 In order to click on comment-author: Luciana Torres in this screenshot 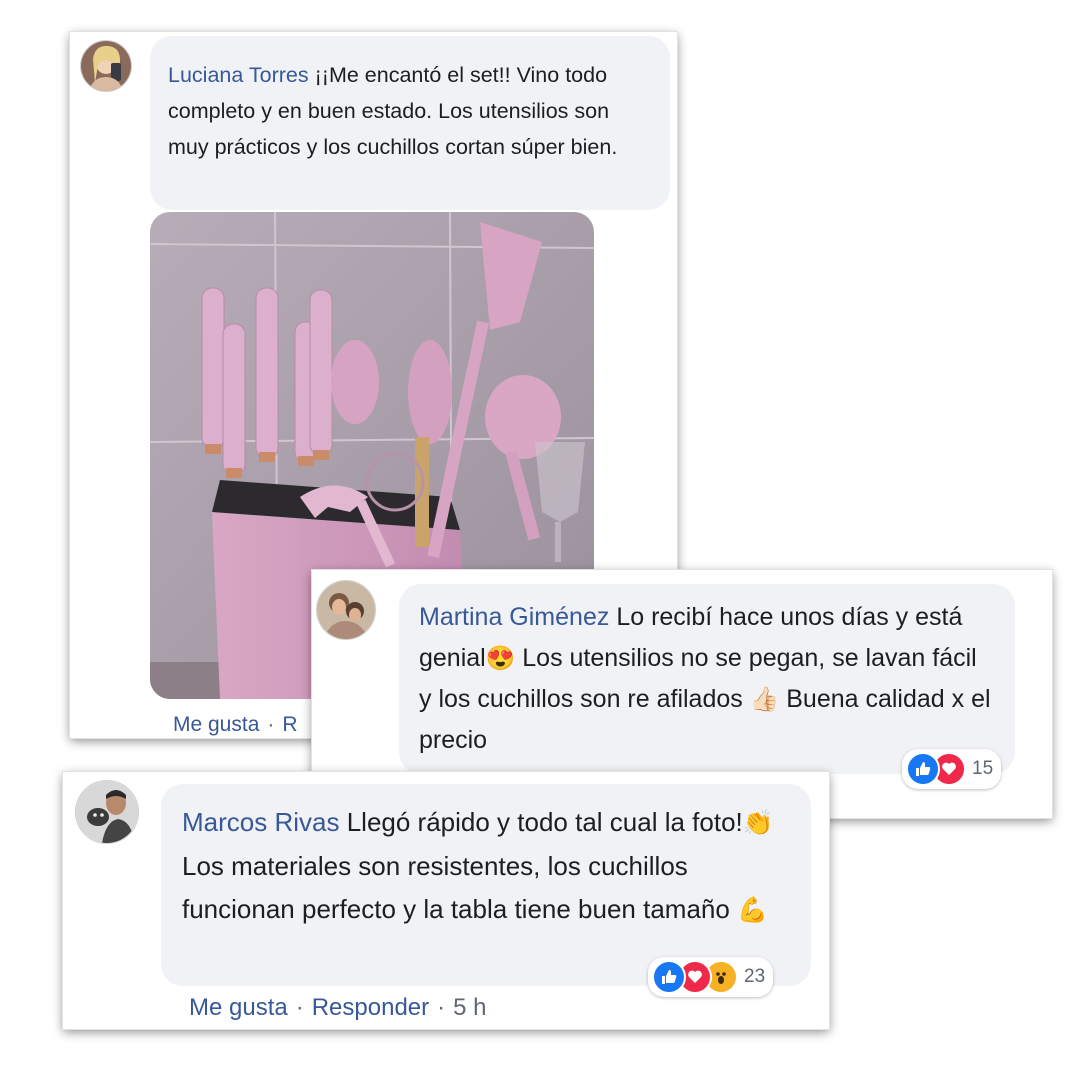, I will do `click(238, 75)`.